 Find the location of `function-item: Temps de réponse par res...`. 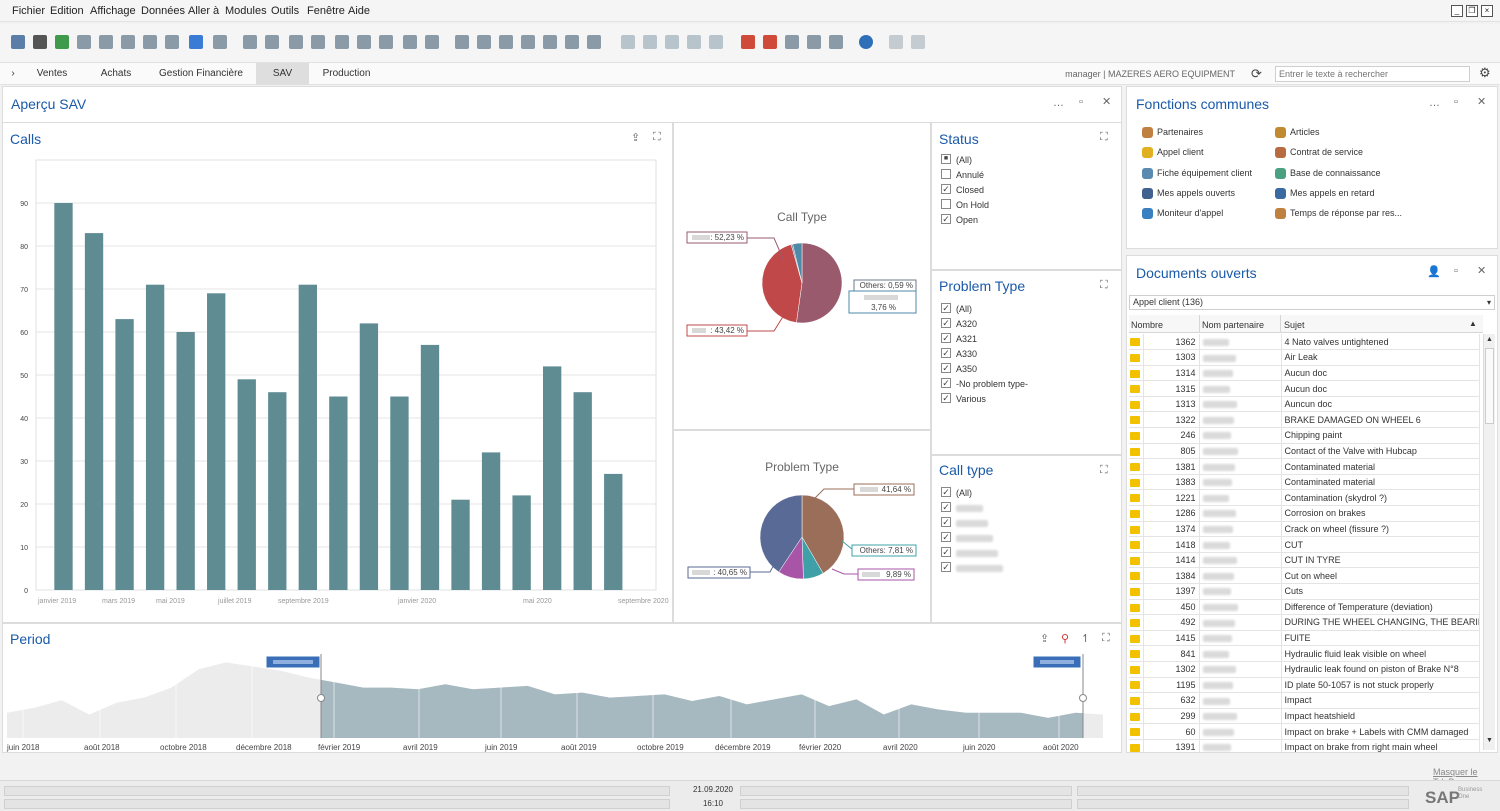

function-item: Temps de réponse par res... is located at coordinates (1338, 214).